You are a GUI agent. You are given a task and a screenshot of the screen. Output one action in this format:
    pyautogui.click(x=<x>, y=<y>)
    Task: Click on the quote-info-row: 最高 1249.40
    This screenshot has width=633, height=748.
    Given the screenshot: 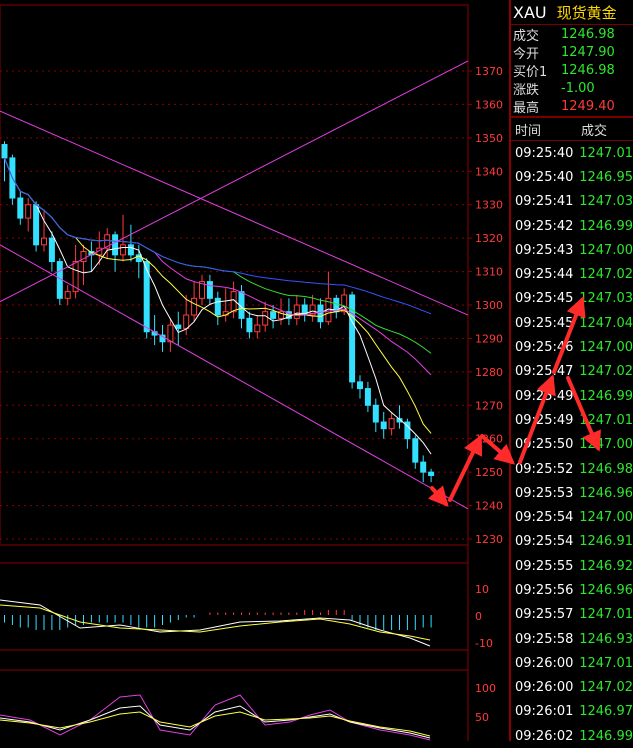 What is the action you would take?
    pyautogui.click(x=572, y=106)
    